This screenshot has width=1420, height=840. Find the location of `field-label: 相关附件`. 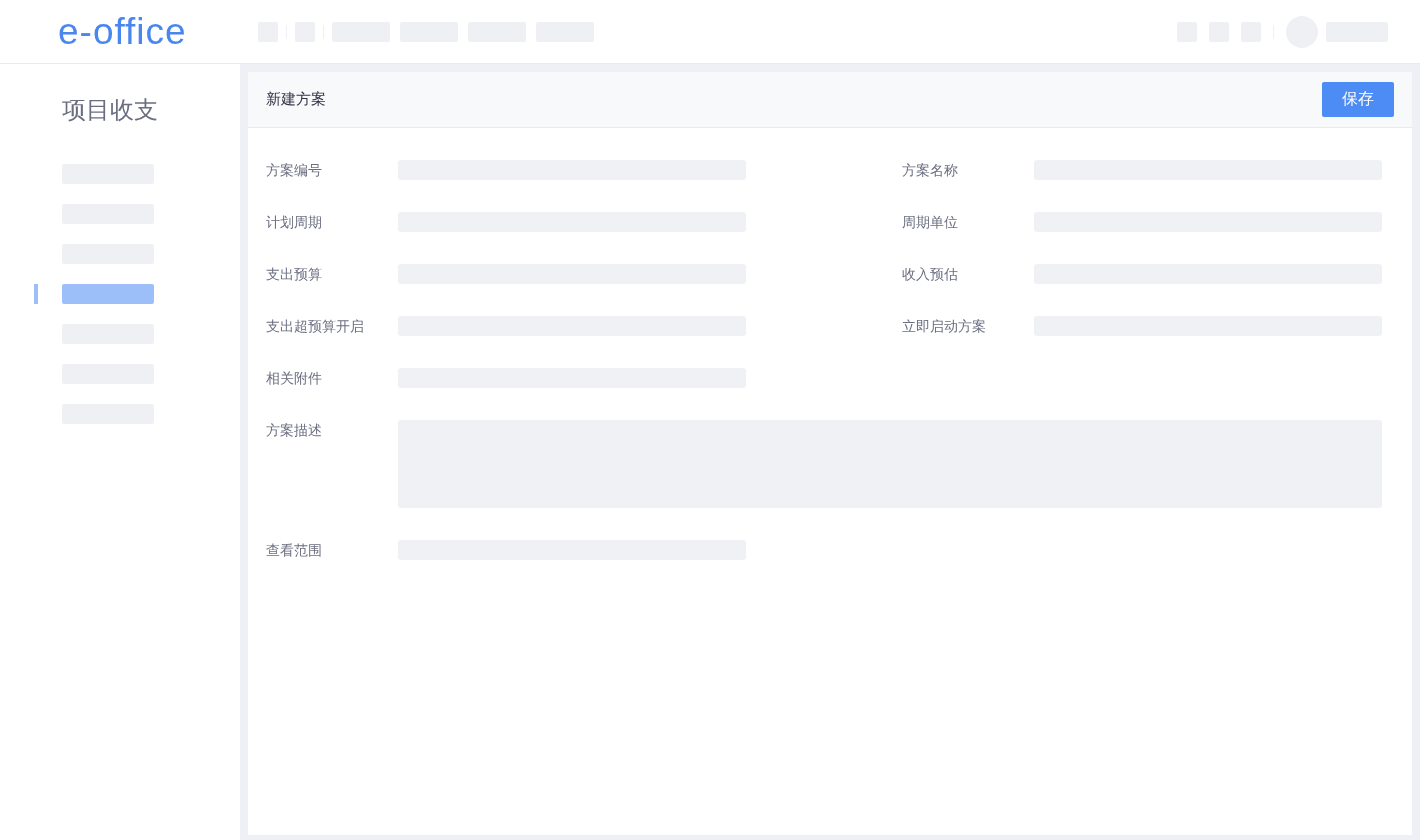

field-label: 相关附件 is located at coordinates (294, 378).